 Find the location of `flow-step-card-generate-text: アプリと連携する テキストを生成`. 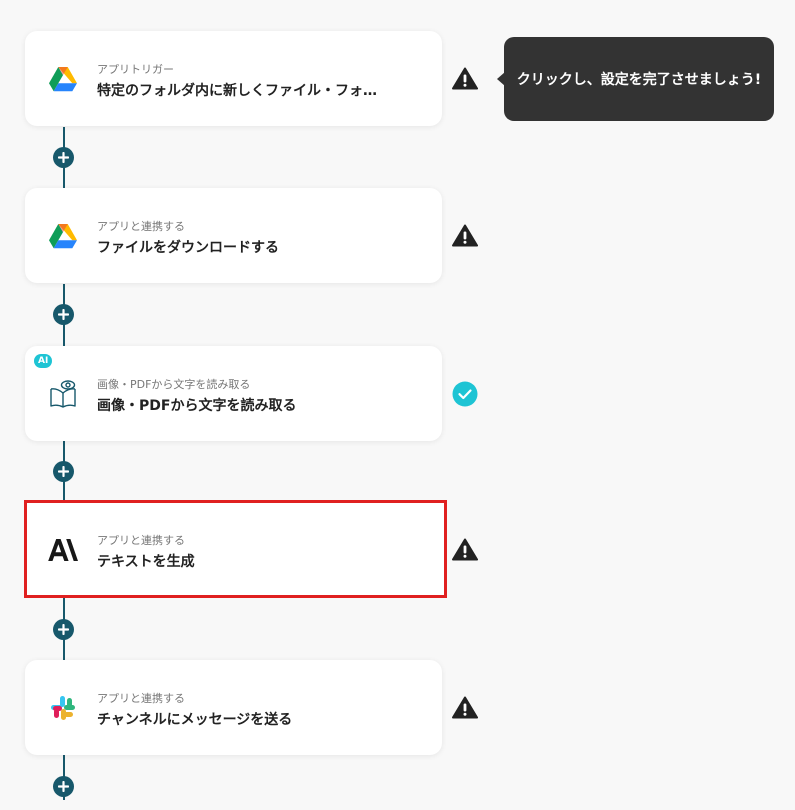

flow-step-card-generate-text: アプリと連携する テキストを生成 is located at coordinates (235, 549).